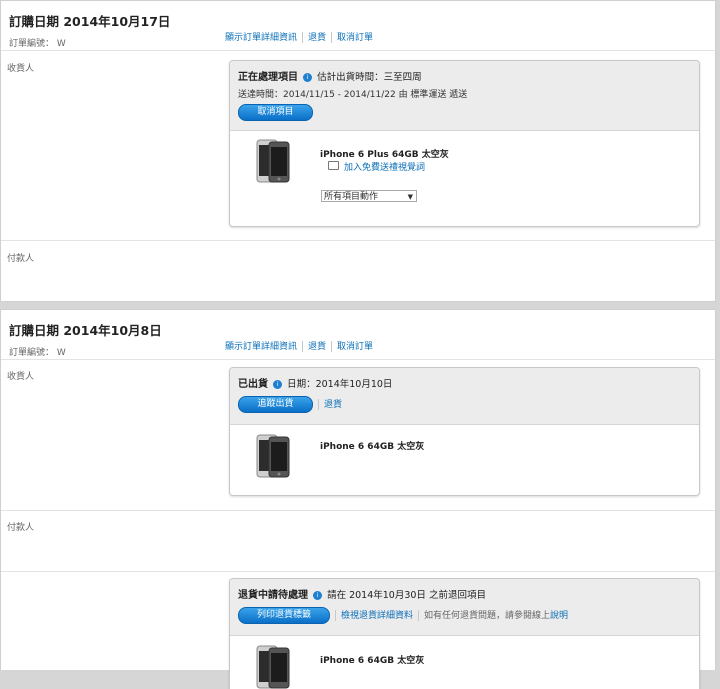  What do you see at coordinates (340, 384) in the screenshot?
I see `shipment-status-info: 日期：2014年10月10日` at bounding box center [340, 384].